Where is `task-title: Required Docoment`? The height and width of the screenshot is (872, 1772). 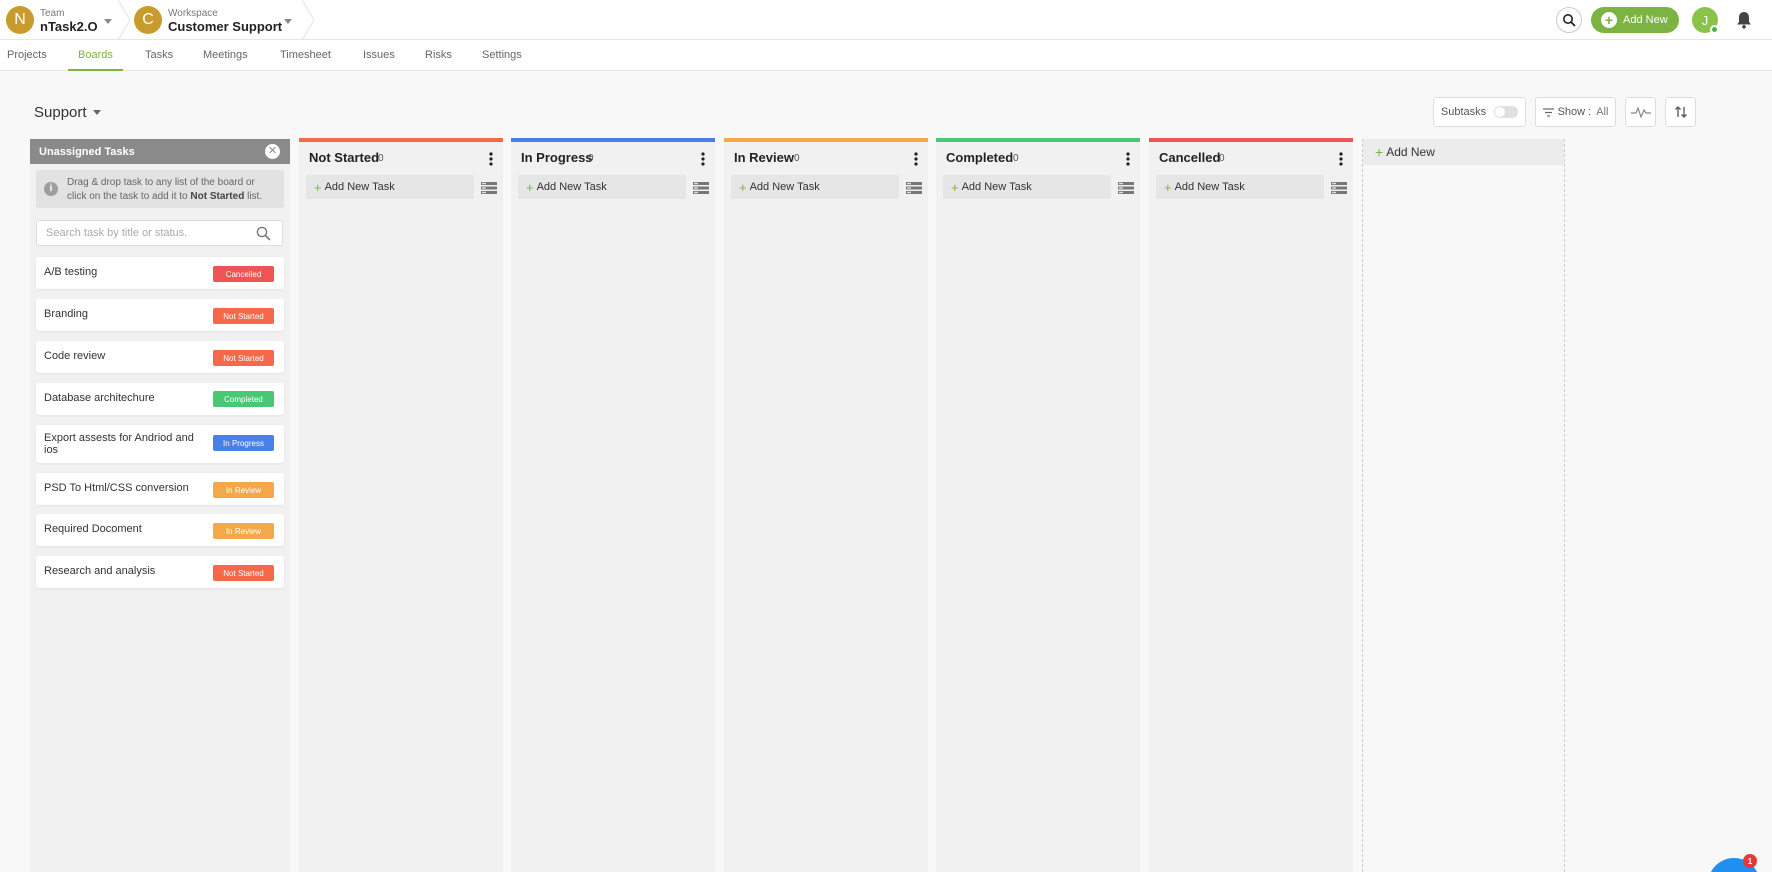
task-title: Required Docoment is located at coordinates (93, 529).